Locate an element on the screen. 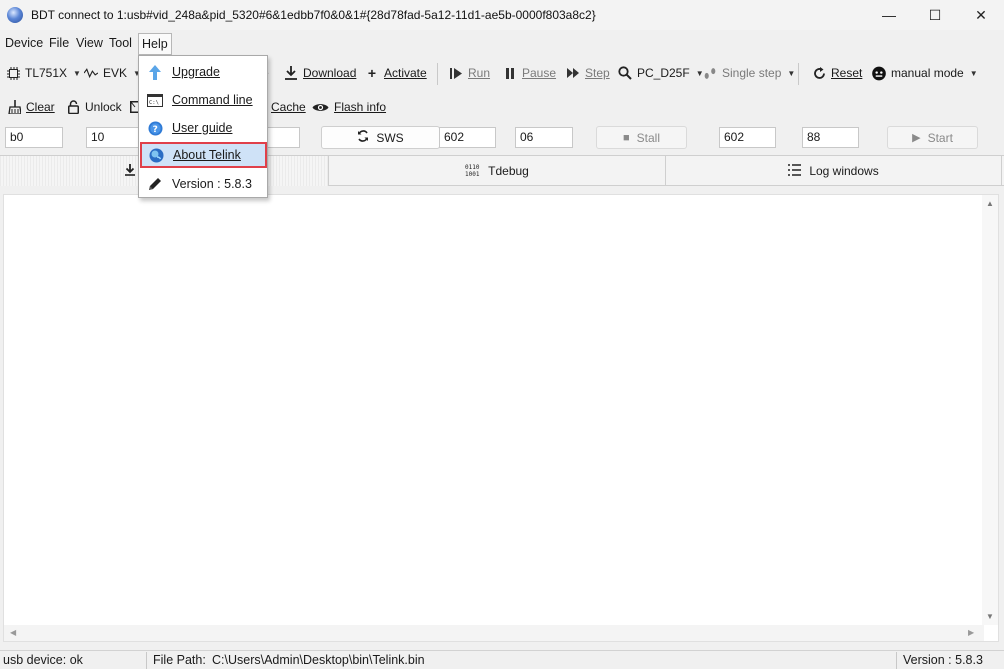 This screenshot has width=1004, height=669. single-step-select: Single step ▼ is located at coordinates (749, 73).